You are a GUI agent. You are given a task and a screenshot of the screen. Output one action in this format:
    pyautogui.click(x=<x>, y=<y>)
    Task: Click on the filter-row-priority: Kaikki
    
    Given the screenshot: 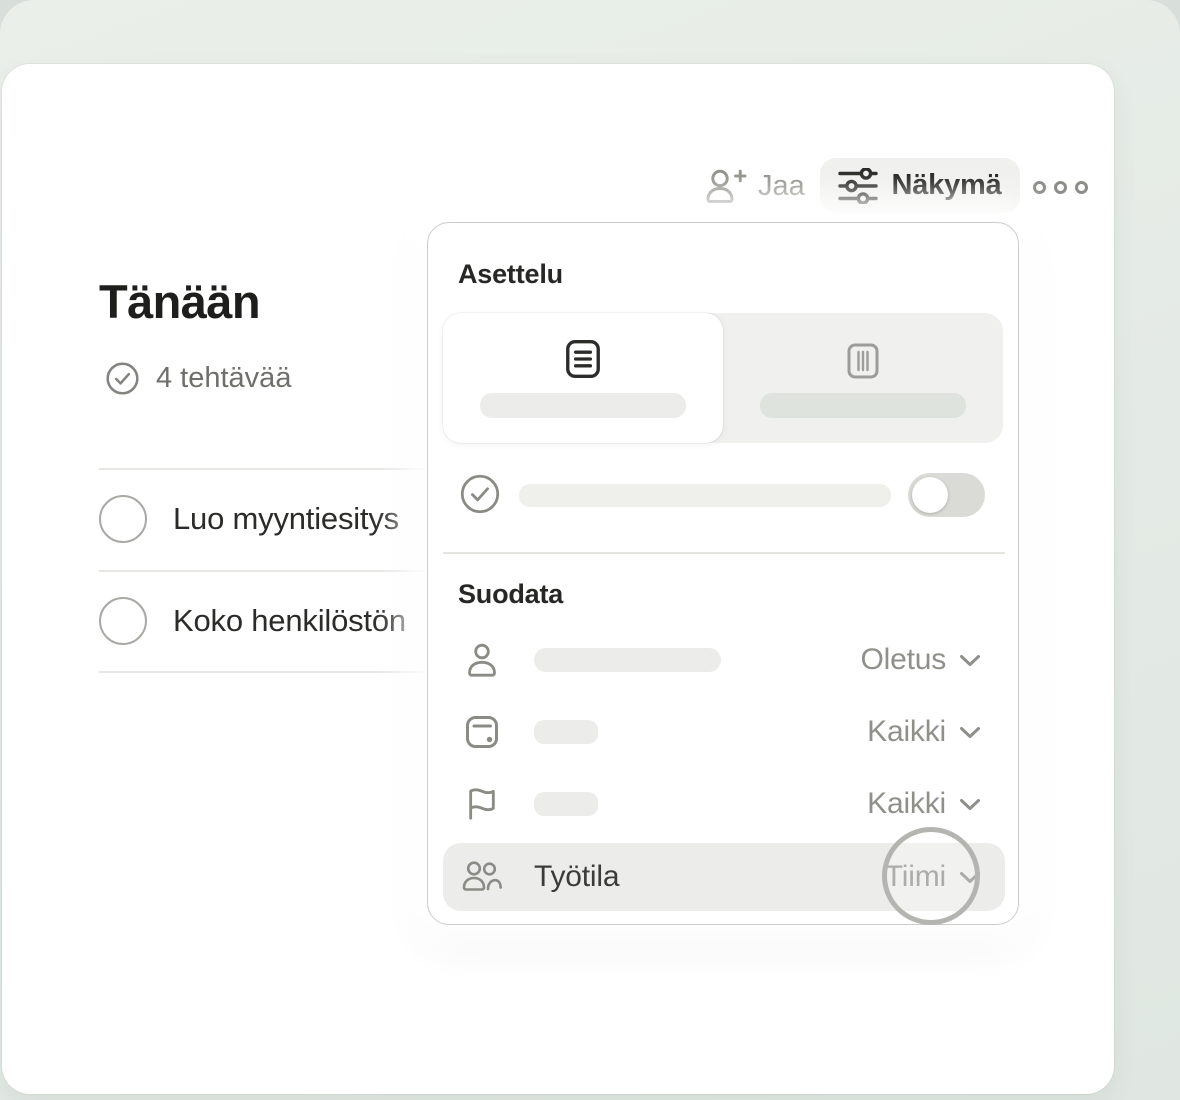 What is the action you would take?
    pyautogui.click(x=724, y=804)
    